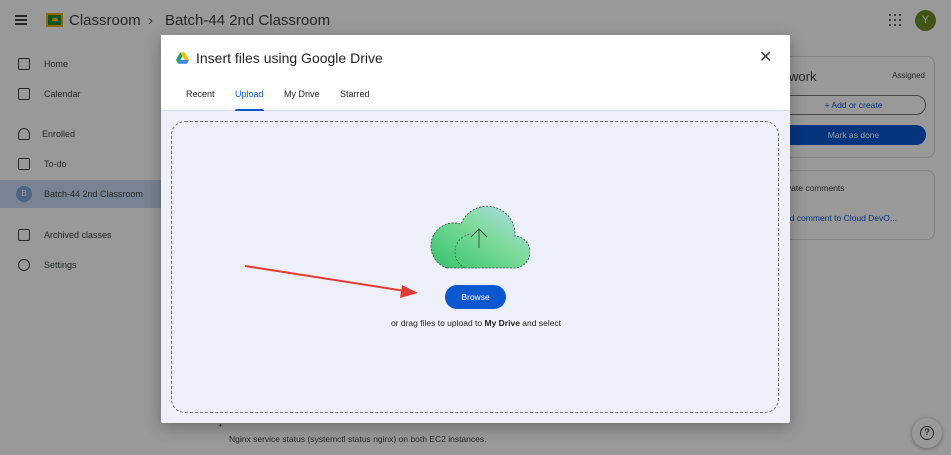 The height and width of the screenshot is (455, 951). Describe the element at coordinates (249, 100) in the screenshot. I see `tab-upload: Upload` at that location.